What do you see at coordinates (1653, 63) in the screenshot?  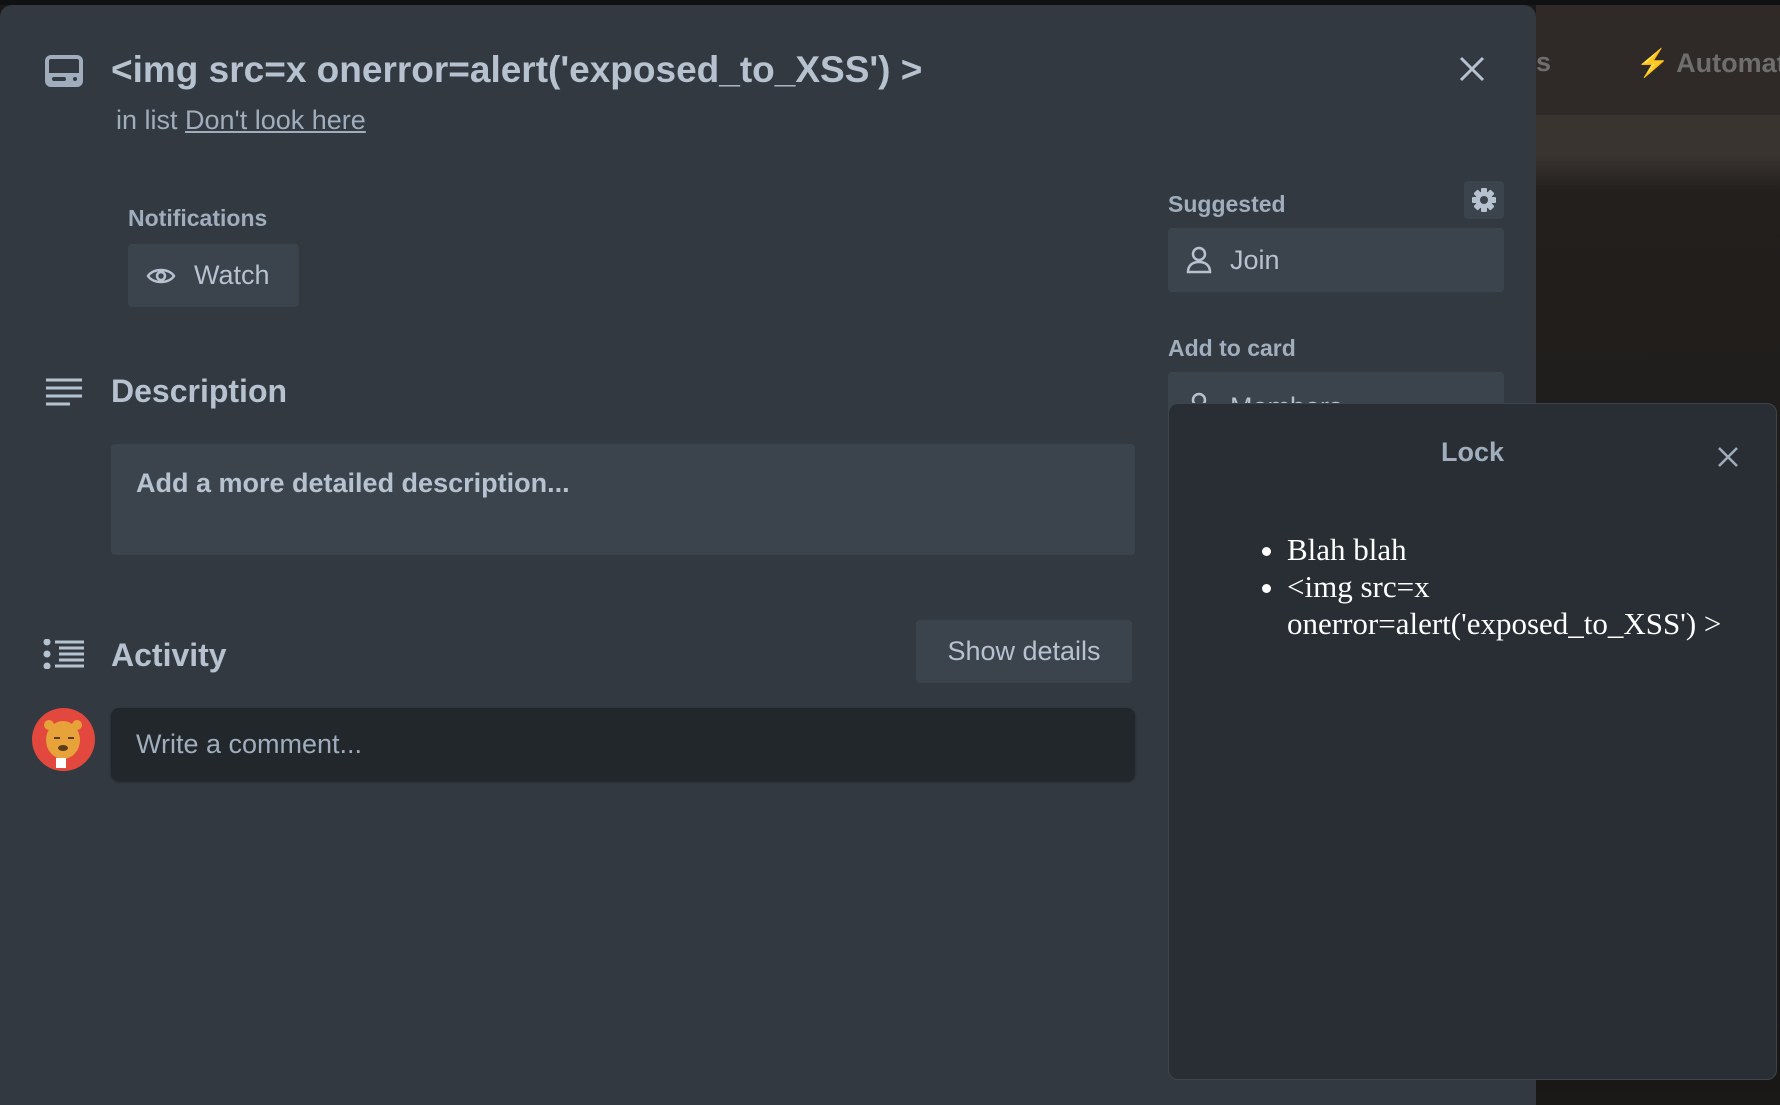 I see `lightning-icon: ⚡` at bounding box center [1653, 63].